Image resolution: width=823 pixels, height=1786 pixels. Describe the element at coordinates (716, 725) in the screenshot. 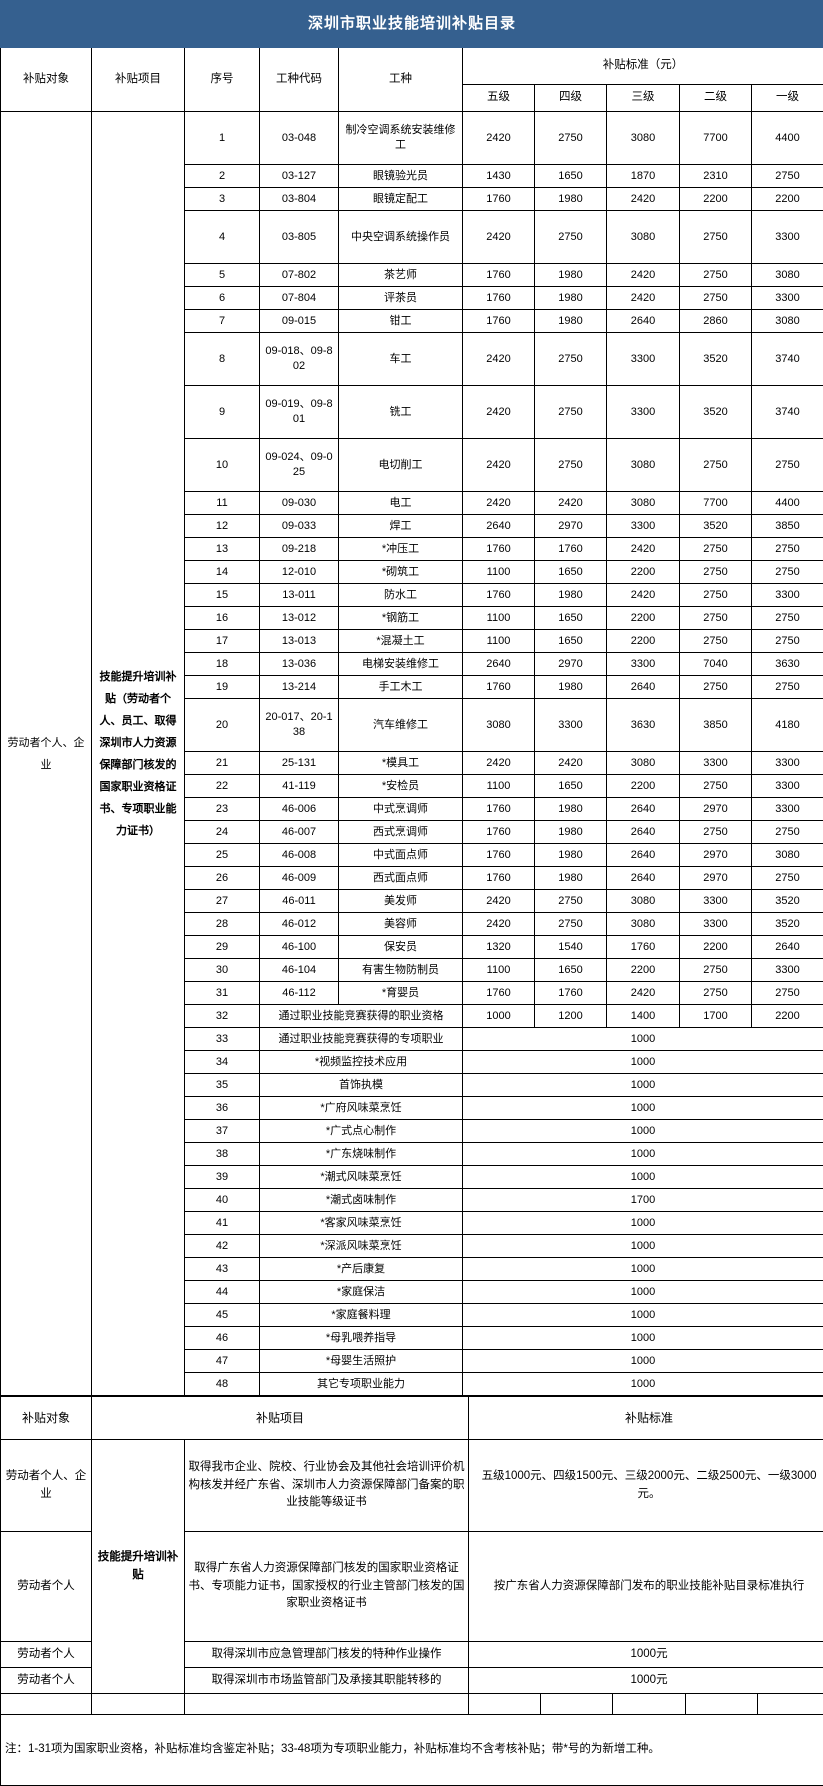

I see `row-amount-level-2: 3850` at that location.